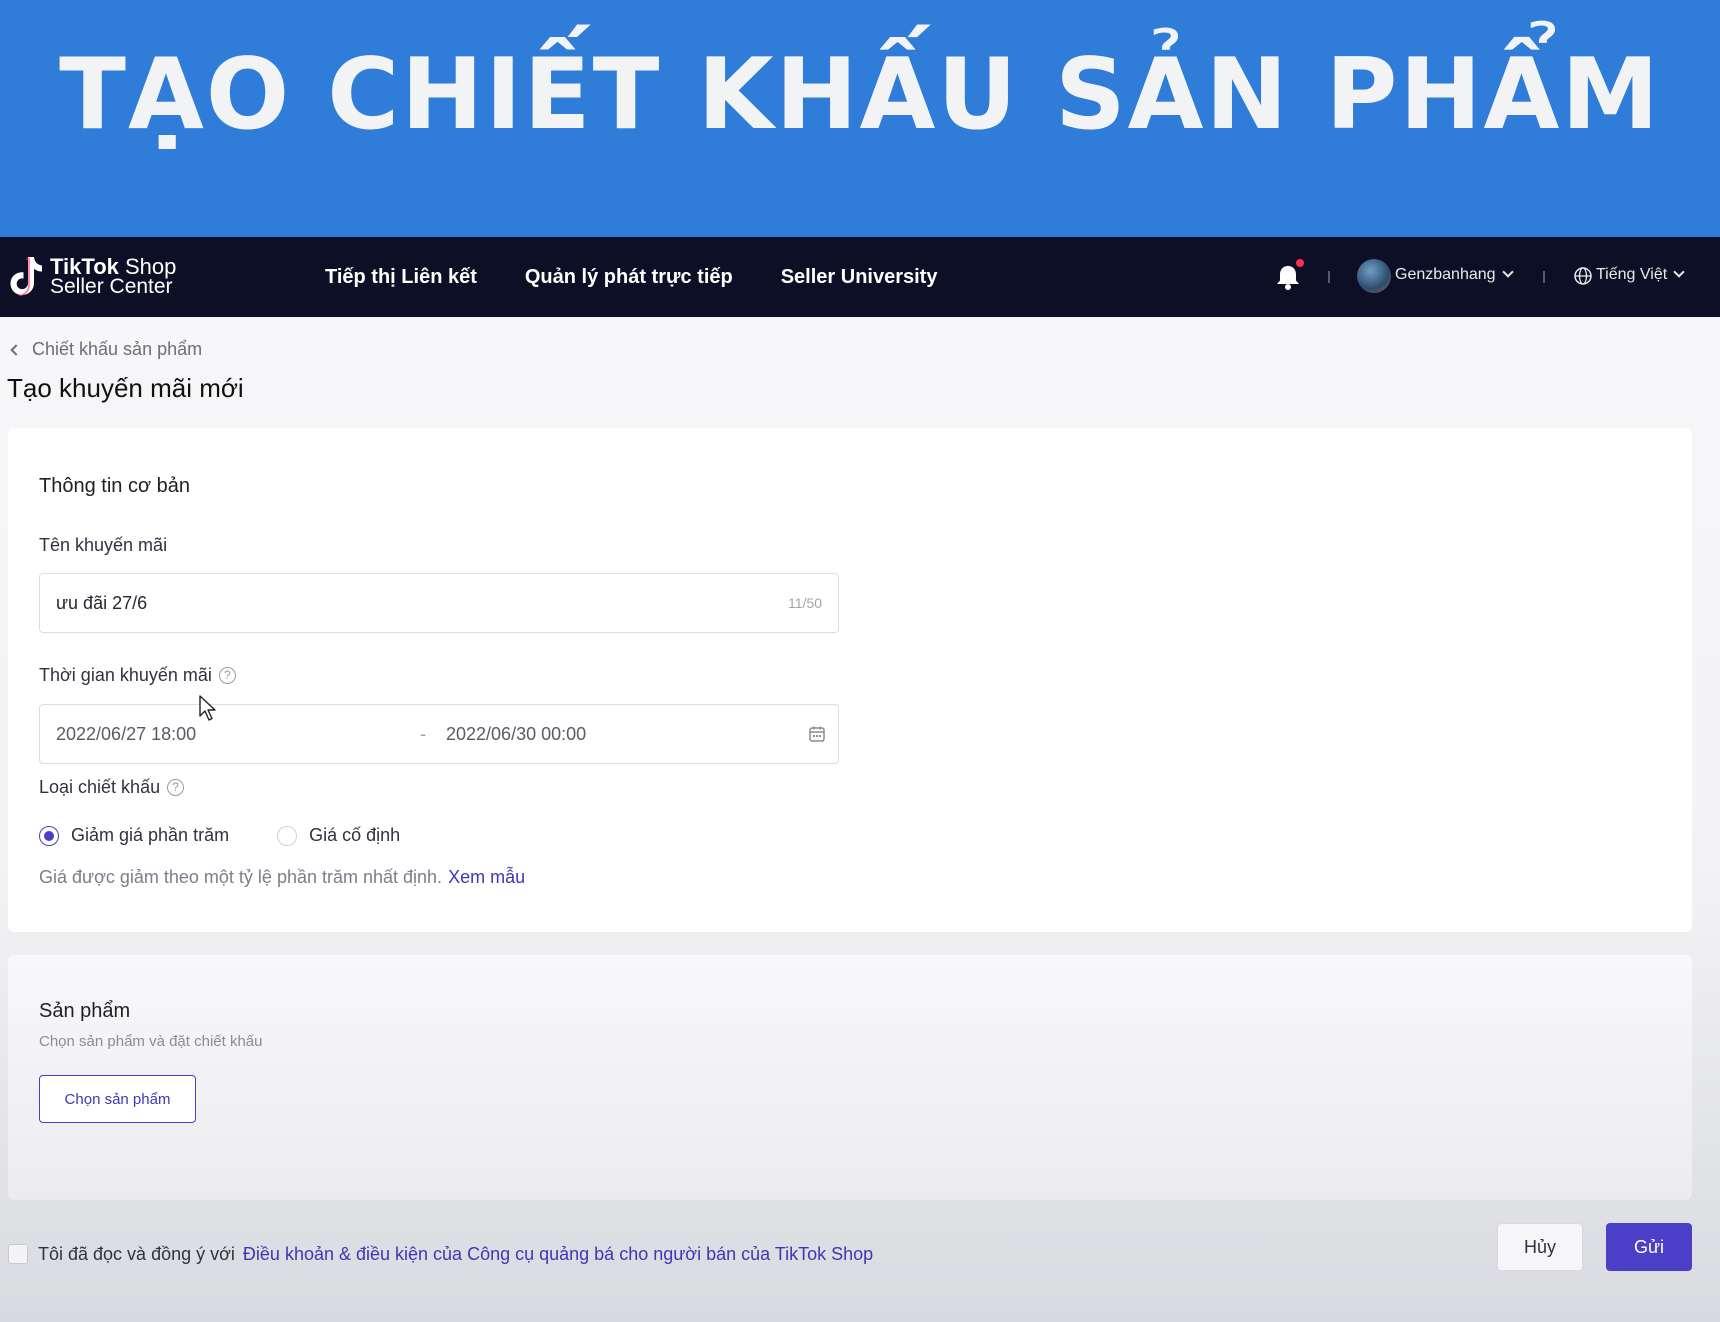 The width and height of the screenshot is (1720, 1322). I want to click on radio-percentage-discount: Giảm giá phần trăm, so click(134, 835).